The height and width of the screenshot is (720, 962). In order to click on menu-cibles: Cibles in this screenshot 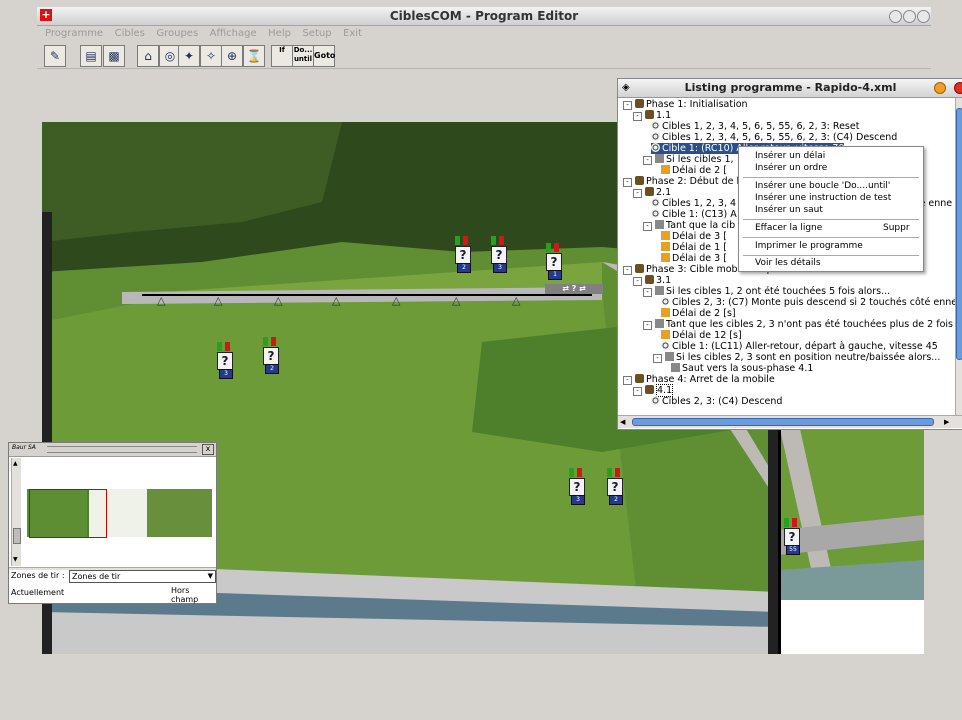, I will do `click(130, 33)`.